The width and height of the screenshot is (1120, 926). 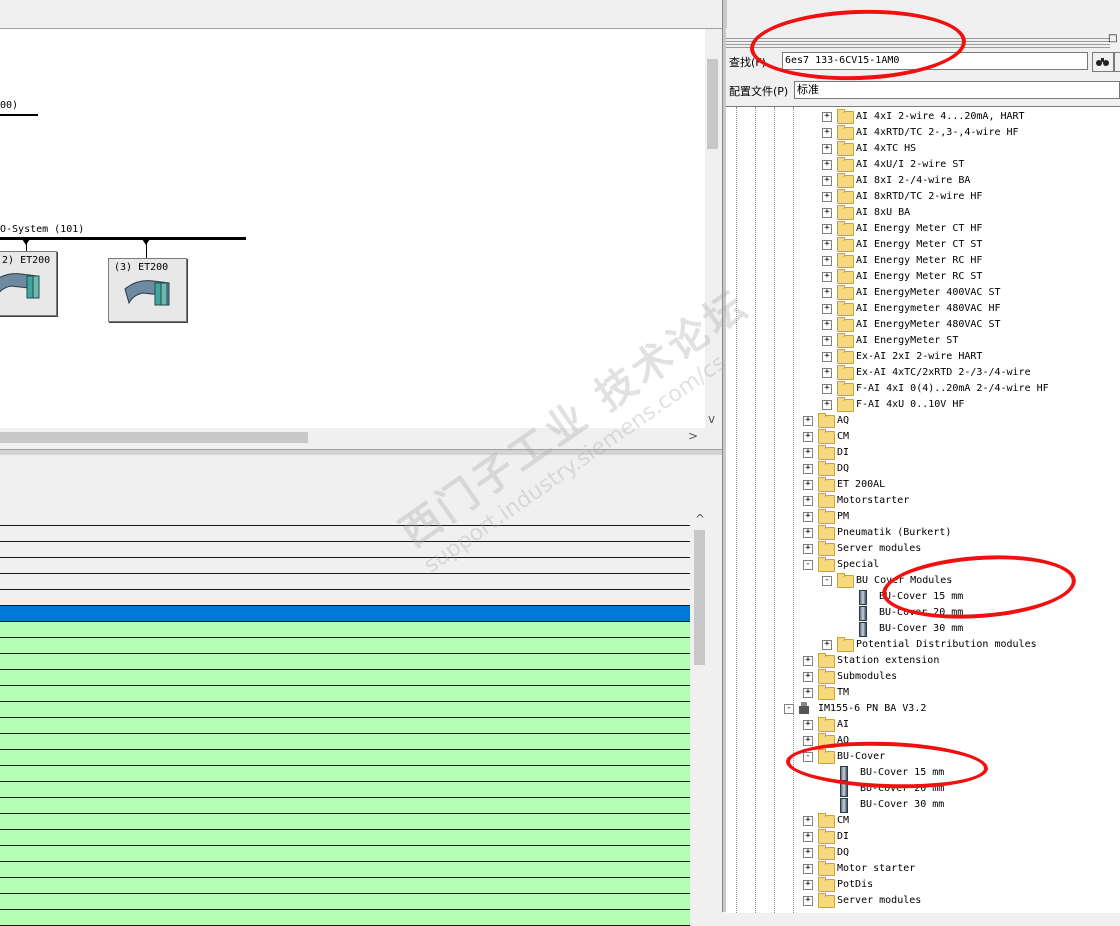 What do you see at coordinates (28, 283) in the screenshot?
I see `station-2-et200: (2) ET200` at bounding box center [28, 283].